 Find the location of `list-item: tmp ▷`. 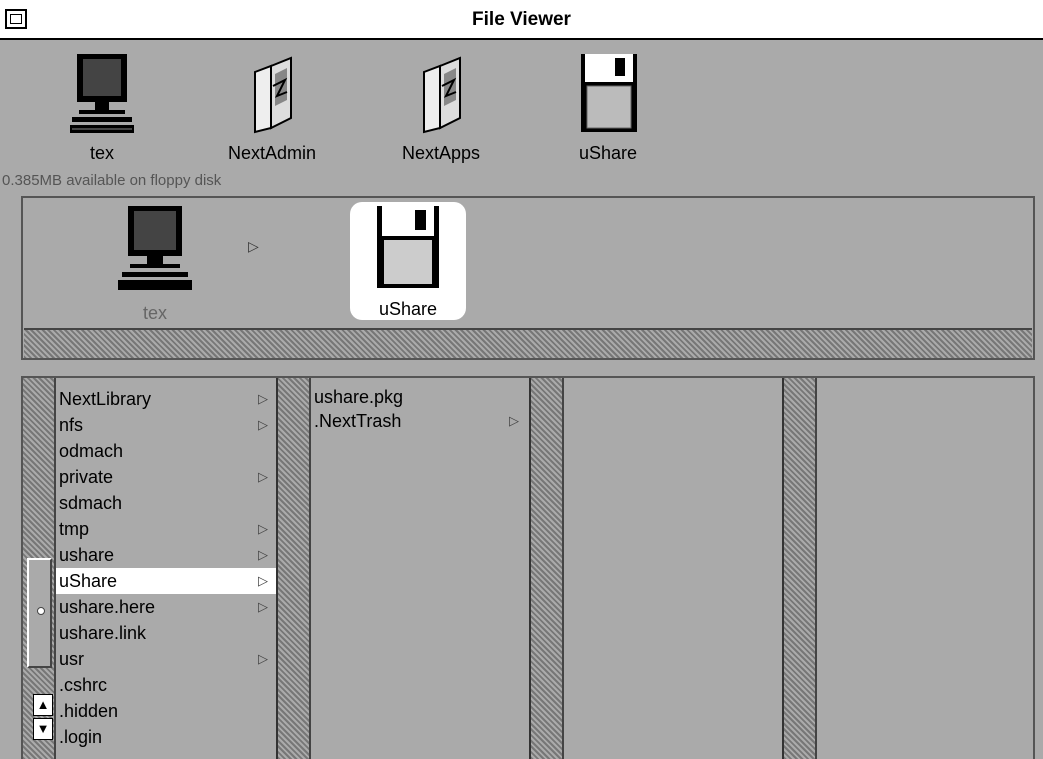

list-item: tmp ▷ is located at coordinates (166, 529).